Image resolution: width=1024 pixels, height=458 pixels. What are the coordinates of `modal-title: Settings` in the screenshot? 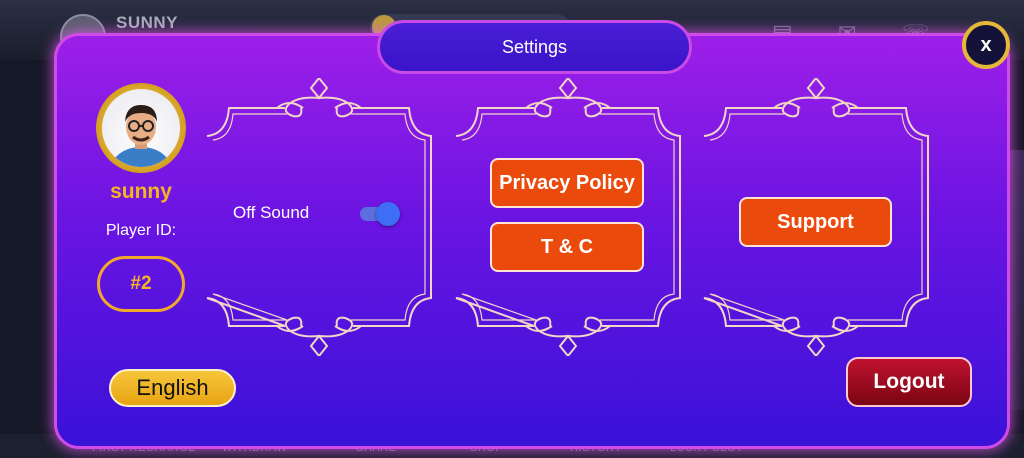 It's located at (534, 46).